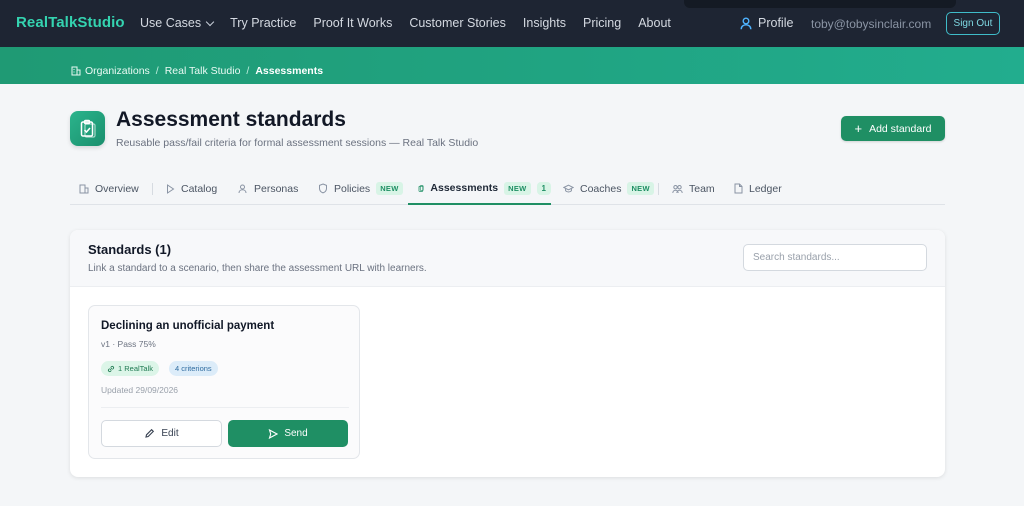  What do you see at coordinates (457, 23) in the screenshot?
I see `nav-link-customer-stories: Customer Stories` at bounding box center [457, 23].